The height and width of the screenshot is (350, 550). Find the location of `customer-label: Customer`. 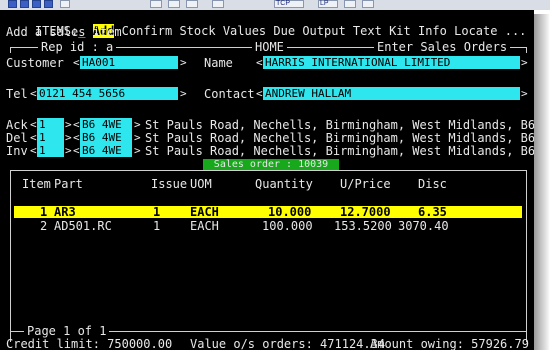

customer-label: Customer is located at coordinates (35, 63).